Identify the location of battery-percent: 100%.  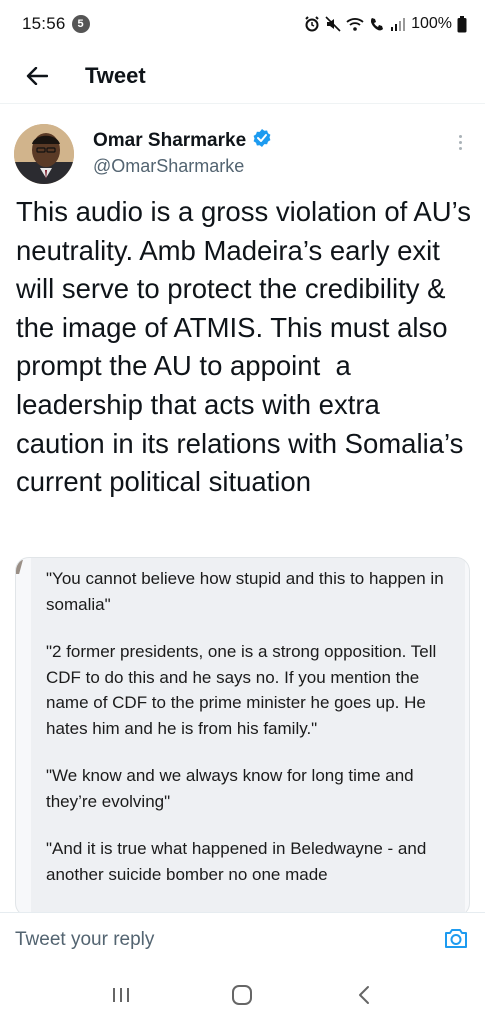
(431, 23).